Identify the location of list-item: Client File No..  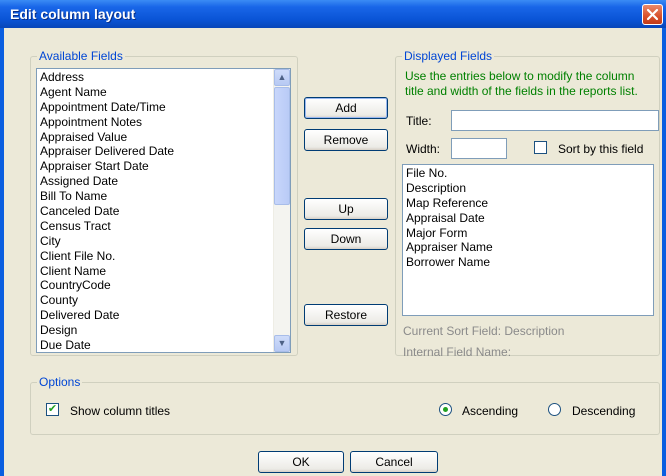
(163, 256).